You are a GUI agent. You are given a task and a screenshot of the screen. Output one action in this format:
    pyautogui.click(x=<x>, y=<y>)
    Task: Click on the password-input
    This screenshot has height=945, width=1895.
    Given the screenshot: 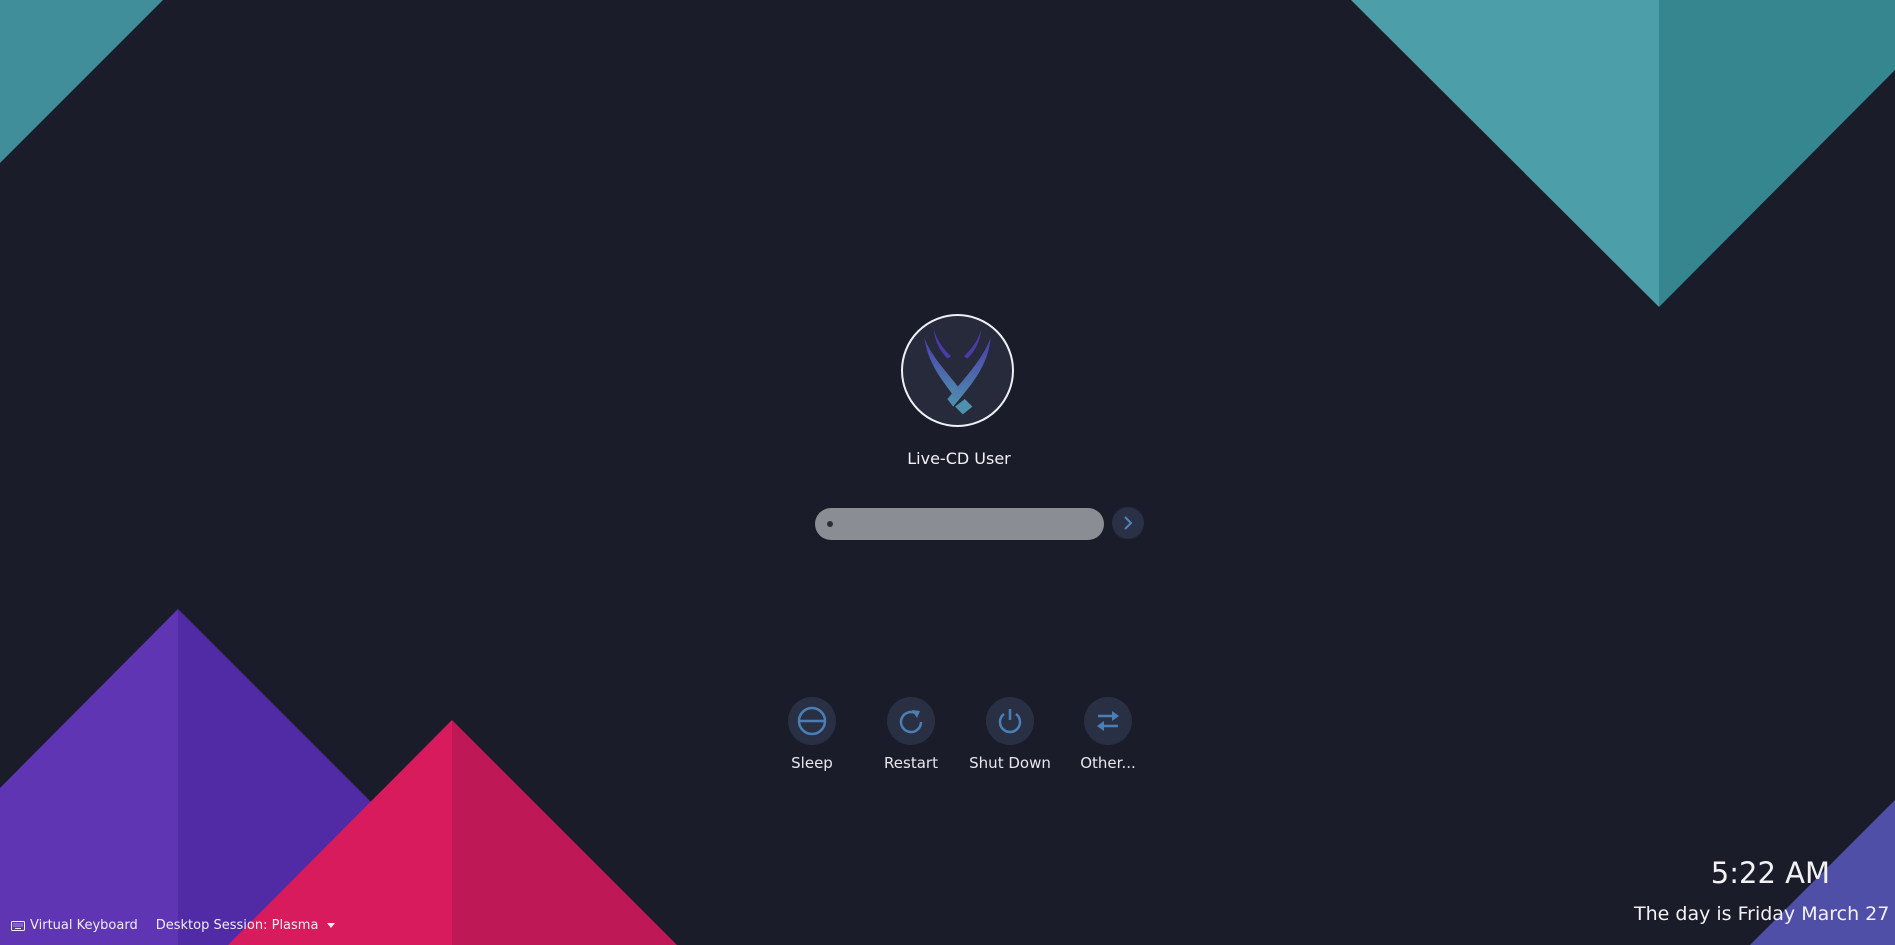 What is the action you would take?
    pyautogui.click(x=959, y=524)
    